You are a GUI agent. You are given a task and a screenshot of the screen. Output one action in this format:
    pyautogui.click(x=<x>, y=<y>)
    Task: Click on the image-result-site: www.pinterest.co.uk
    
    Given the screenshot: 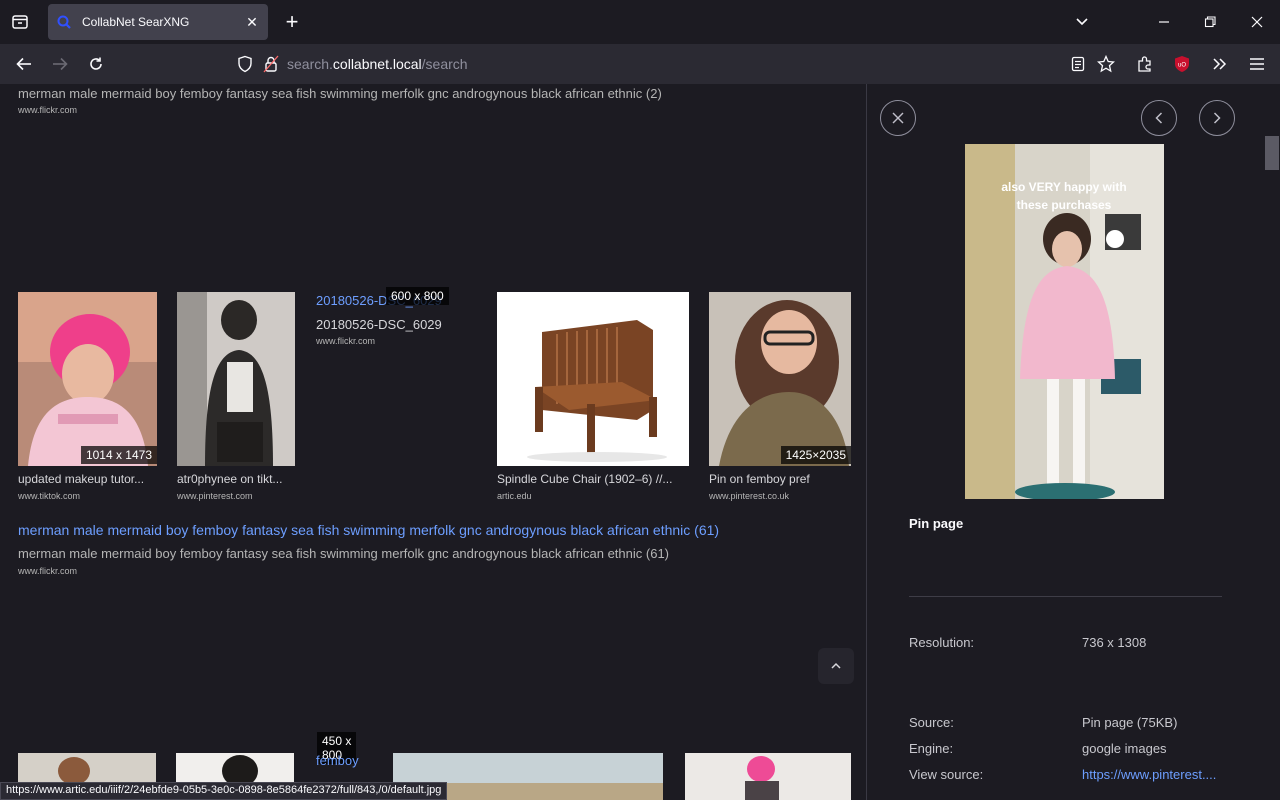 What is the action you would take?
    pyautogui.click(x=749, y=496)
    